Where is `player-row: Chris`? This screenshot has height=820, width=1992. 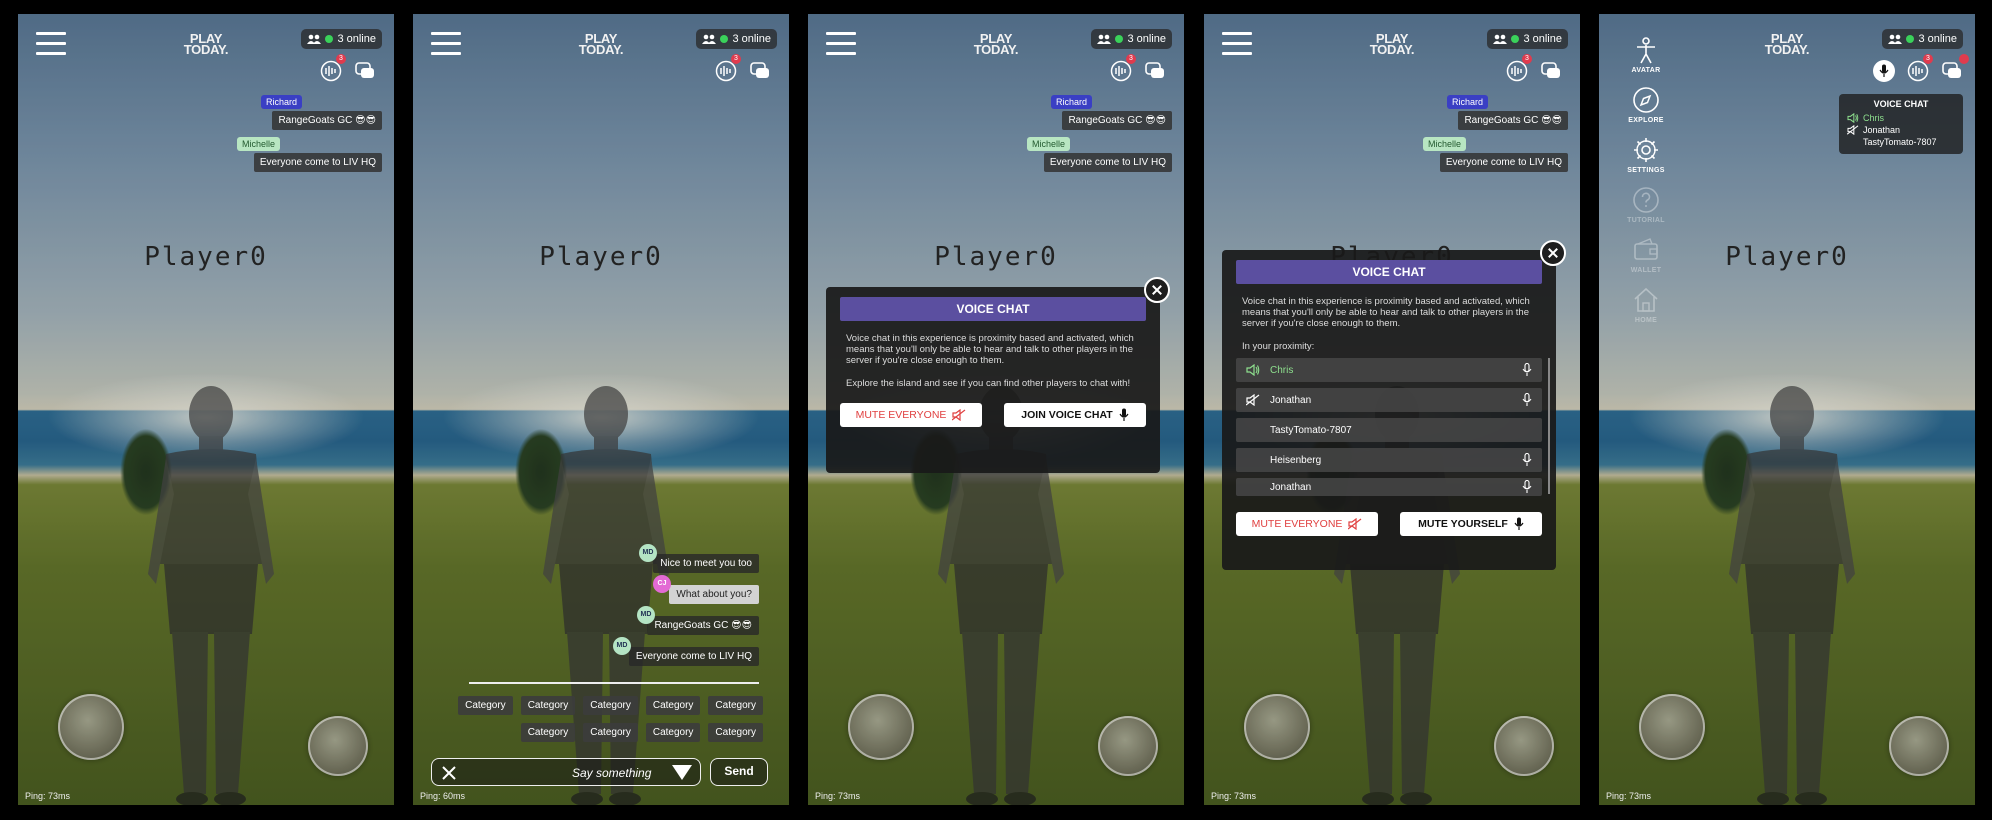 player-row: Chris is located at coordinates (1389, 370).